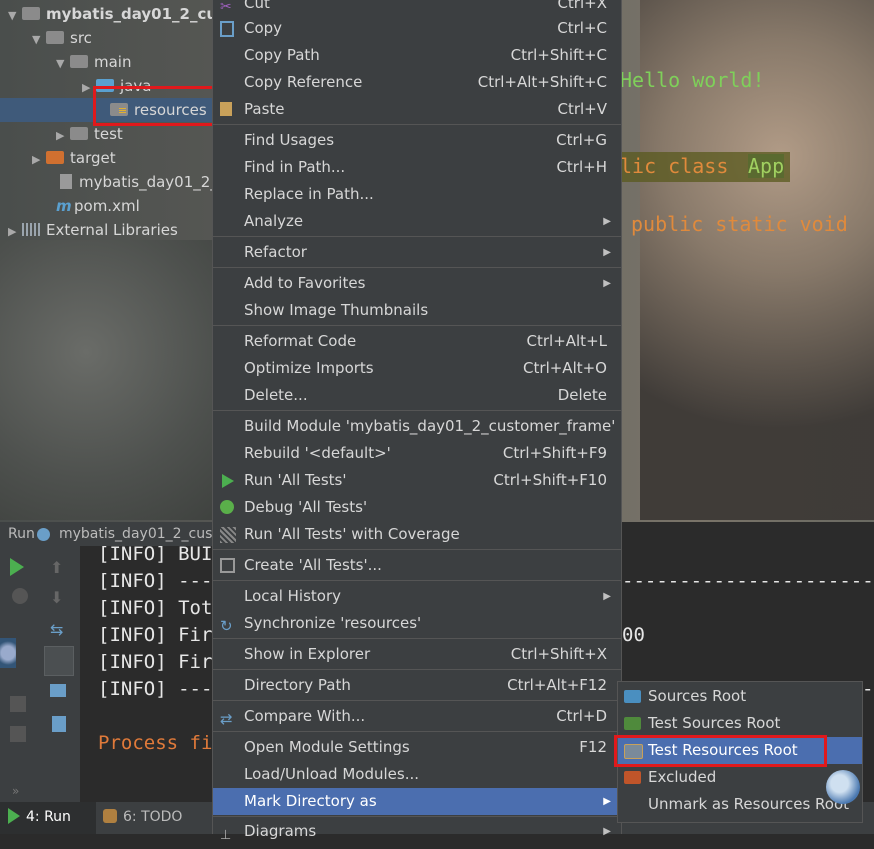 This screenshot has width=874, height=849. Describe the element at coordinates (61, 631) in the screenshot. I see `soft-wrap-icon: ⇆` at that location.